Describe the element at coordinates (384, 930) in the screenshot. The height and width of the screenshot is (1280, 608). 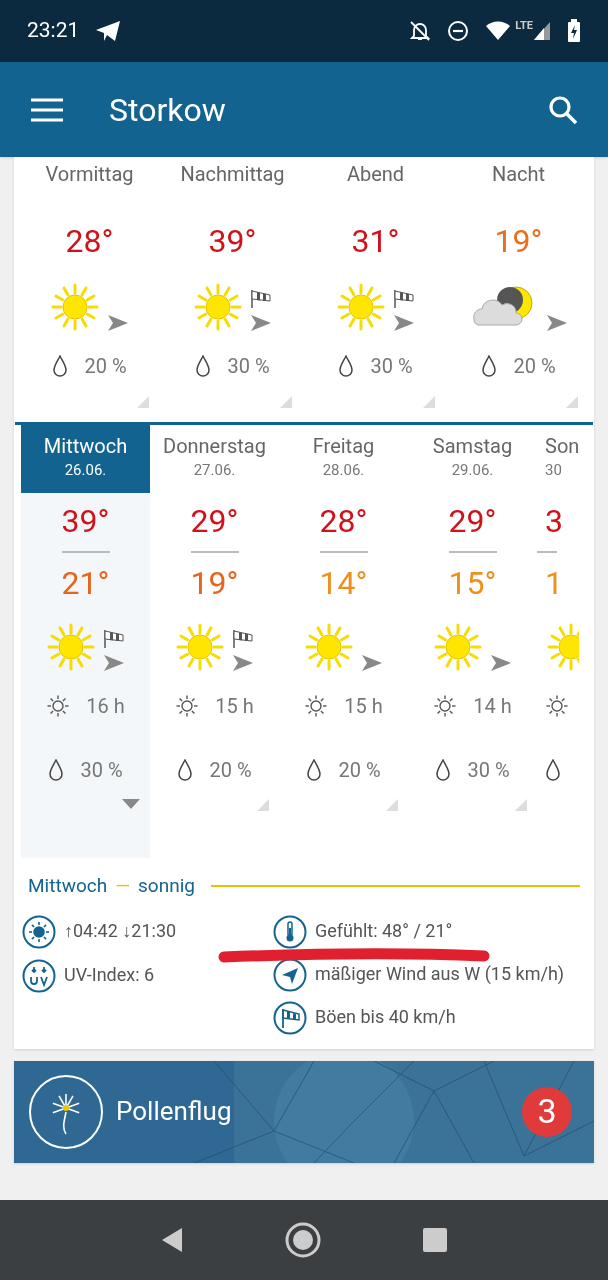
I see `detail-text: Gefühlt: 48° / 21°` at that location.